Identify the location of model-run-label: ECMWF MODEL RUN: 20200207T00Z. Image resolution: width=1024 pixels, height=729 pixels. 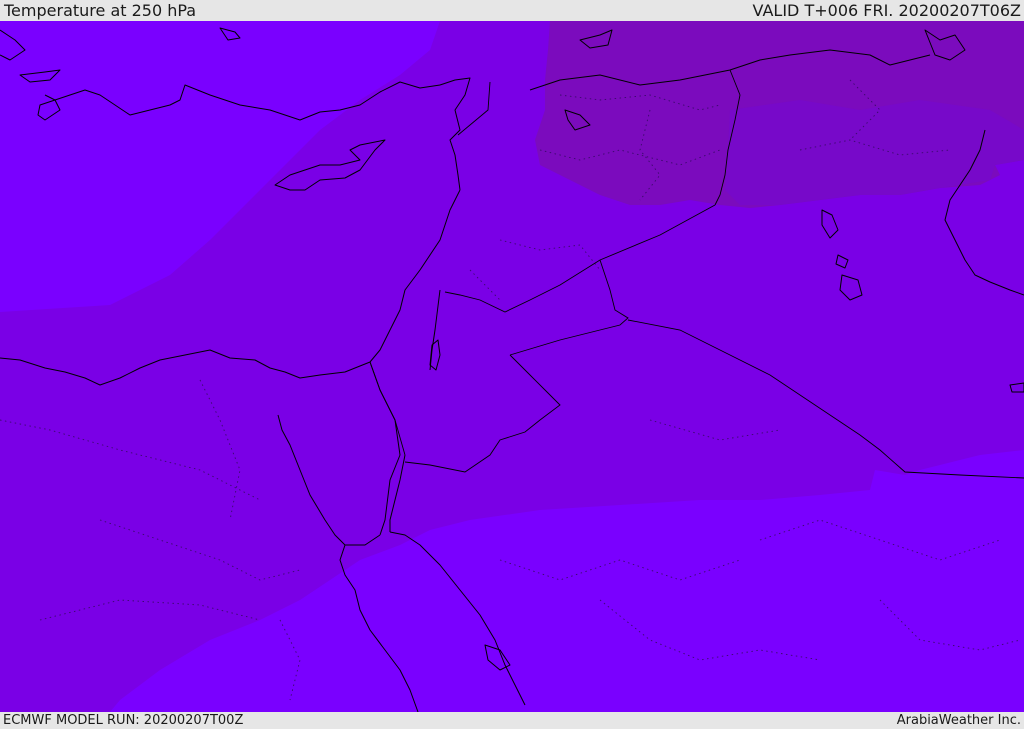
(123, 720).